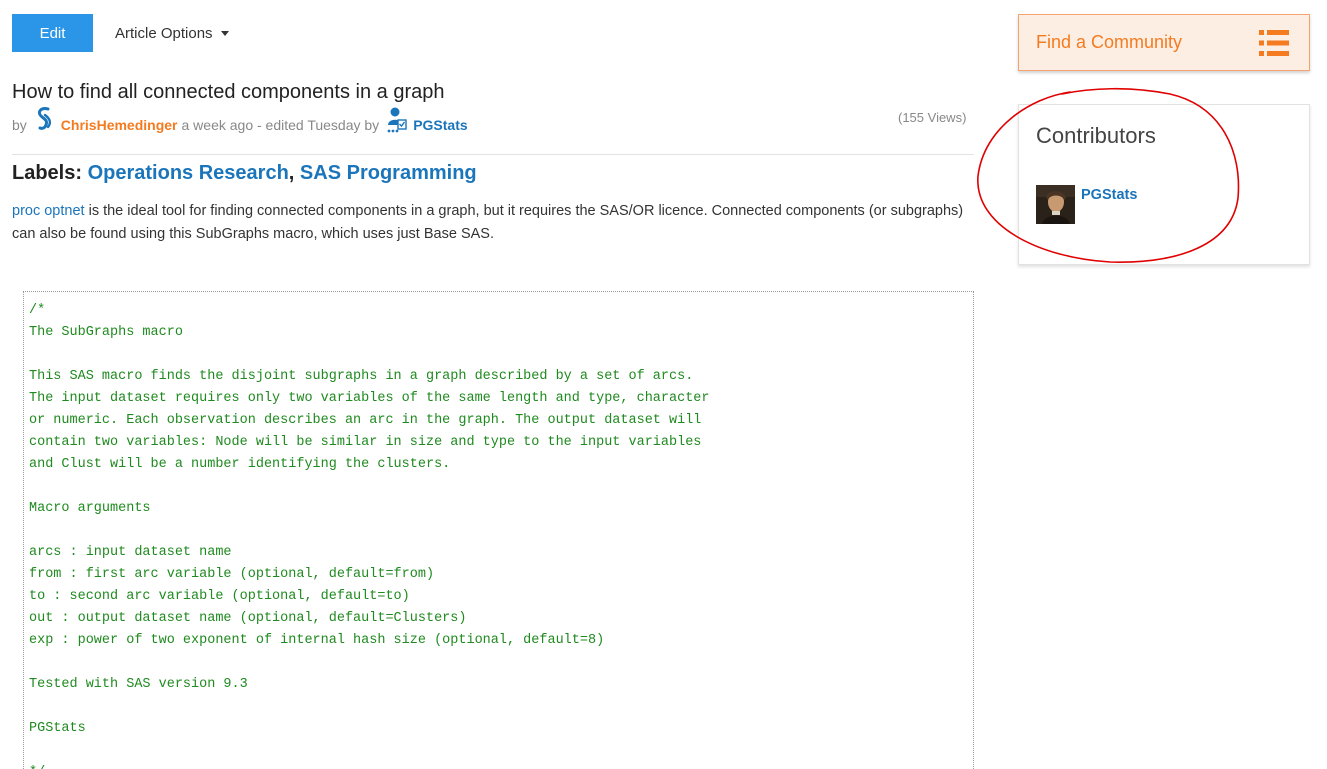 This screenshot has width=1327, height=769. Describe the element at coordinates (164, 33) in the screenshot. I see `article-options-label: Article Options` at that location.